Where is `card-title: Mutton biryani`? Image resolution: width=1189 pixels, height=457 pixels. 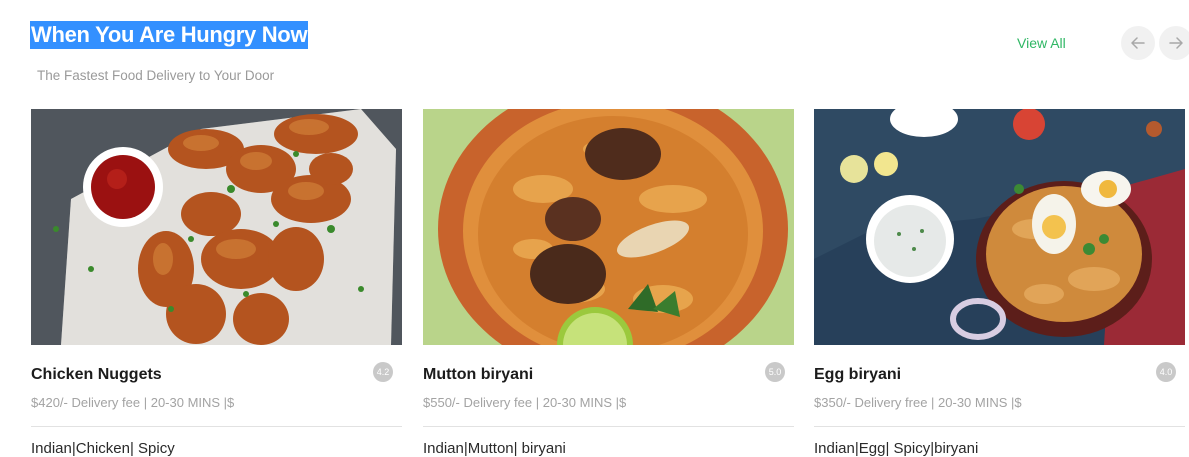 card-title: Mutton biryani is located at coordinates (478, 375).